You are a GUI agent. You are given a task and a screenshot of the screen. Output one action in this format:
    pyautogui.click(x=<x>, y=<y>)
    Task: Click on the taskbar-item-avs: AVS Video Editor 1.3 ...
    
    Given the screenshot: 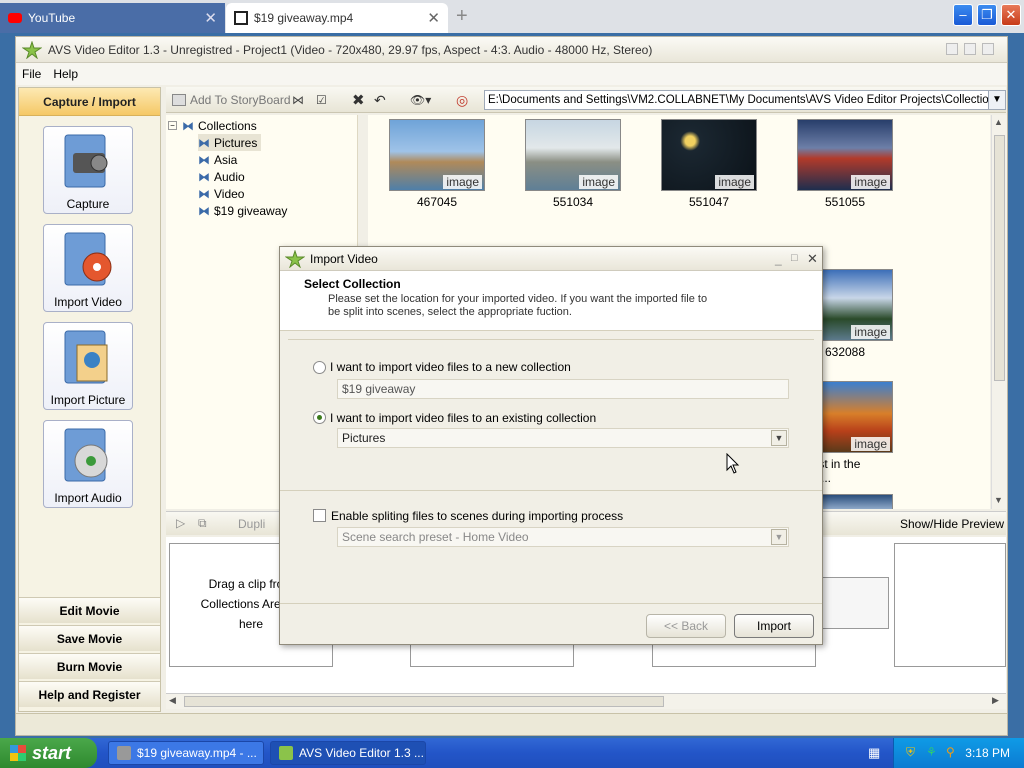 What is the action you would take?
    pyautogui.click(x=348, y=753)
    